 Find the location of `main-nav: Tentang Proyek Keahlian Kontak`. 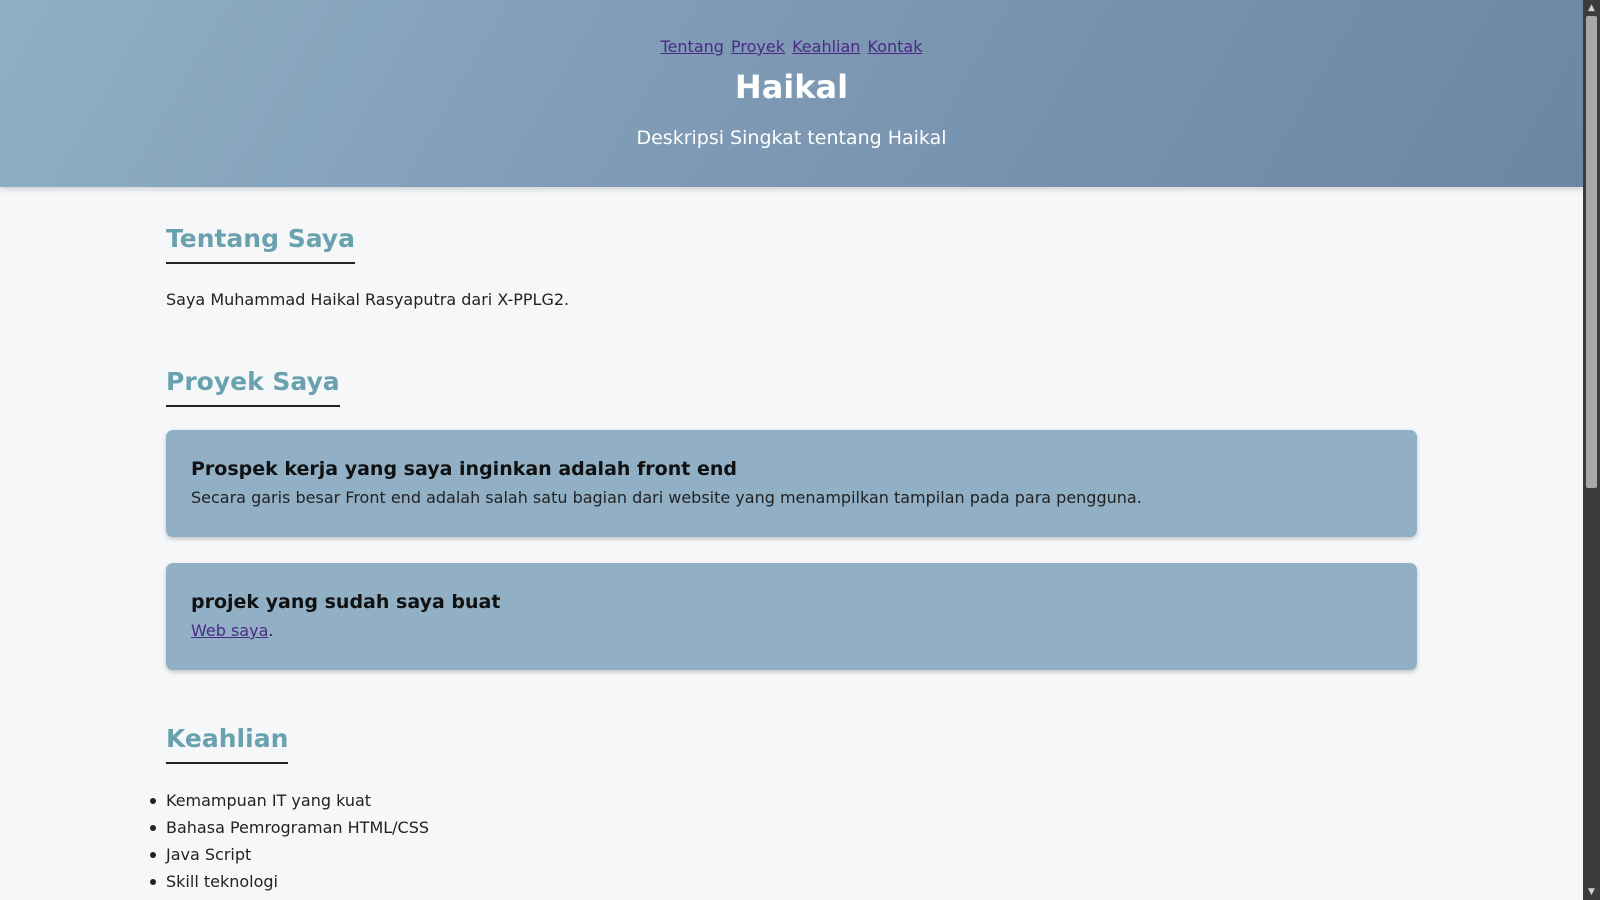

main-nav: Tentang Proyek Keahlian Kontak is located at coordinates (791, 46).